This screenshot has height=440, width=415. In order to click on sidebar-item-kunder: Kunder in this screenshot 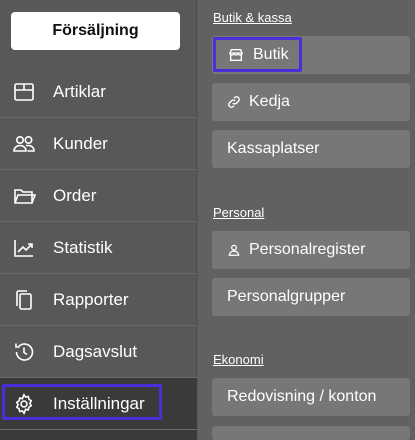, I will do `click(98, 144)`.